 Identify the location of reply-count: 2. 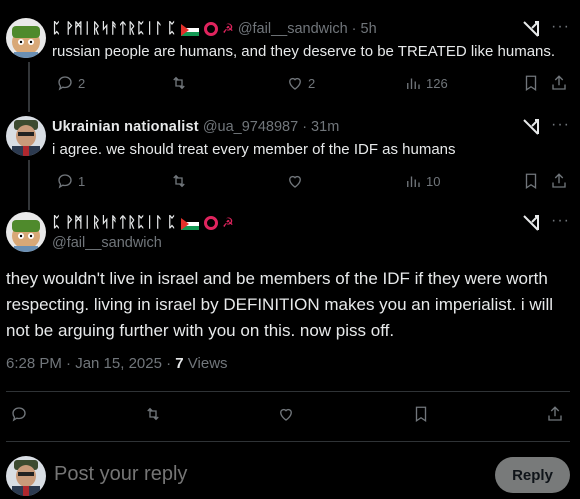
(82, 83).